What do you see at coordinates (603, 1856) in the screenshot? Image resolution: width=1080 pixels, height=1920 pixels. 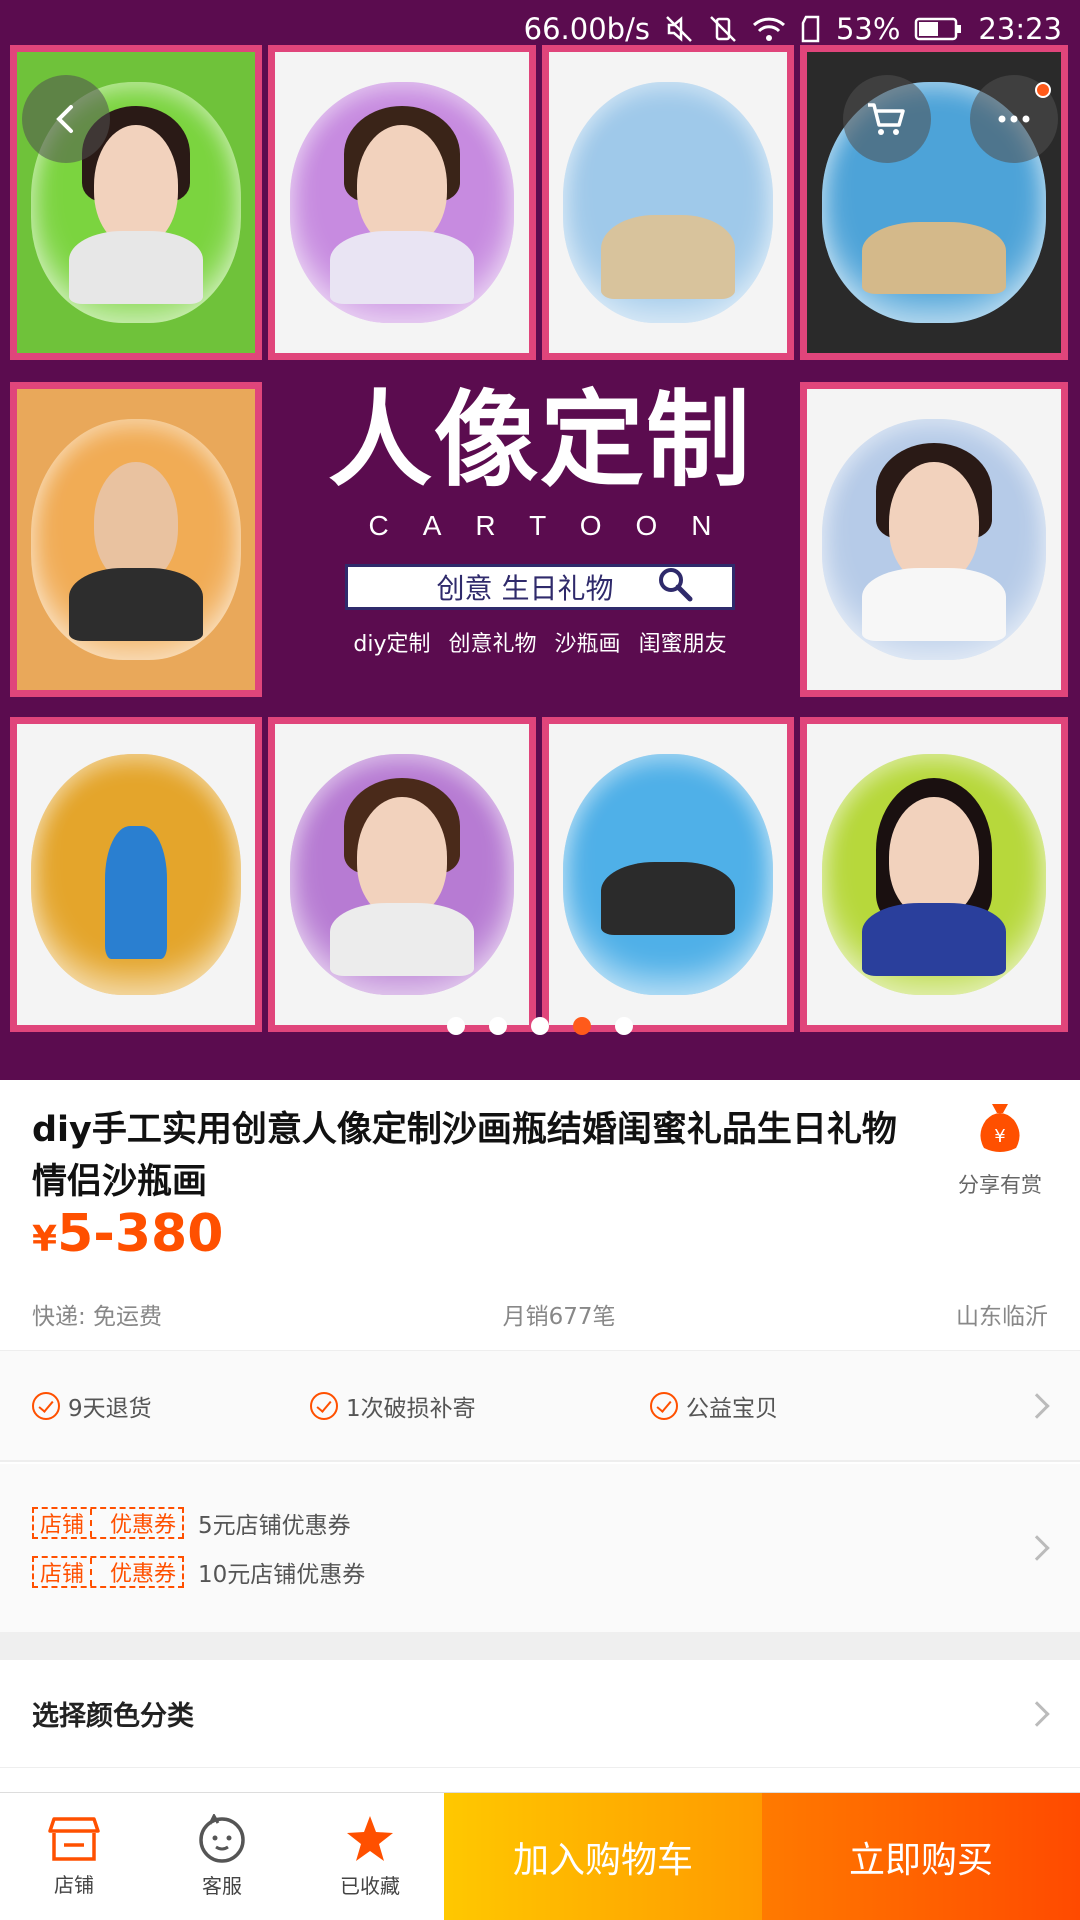 I see `add-to-cart-button: 加入购物车` at bounding box center [603, 1856].